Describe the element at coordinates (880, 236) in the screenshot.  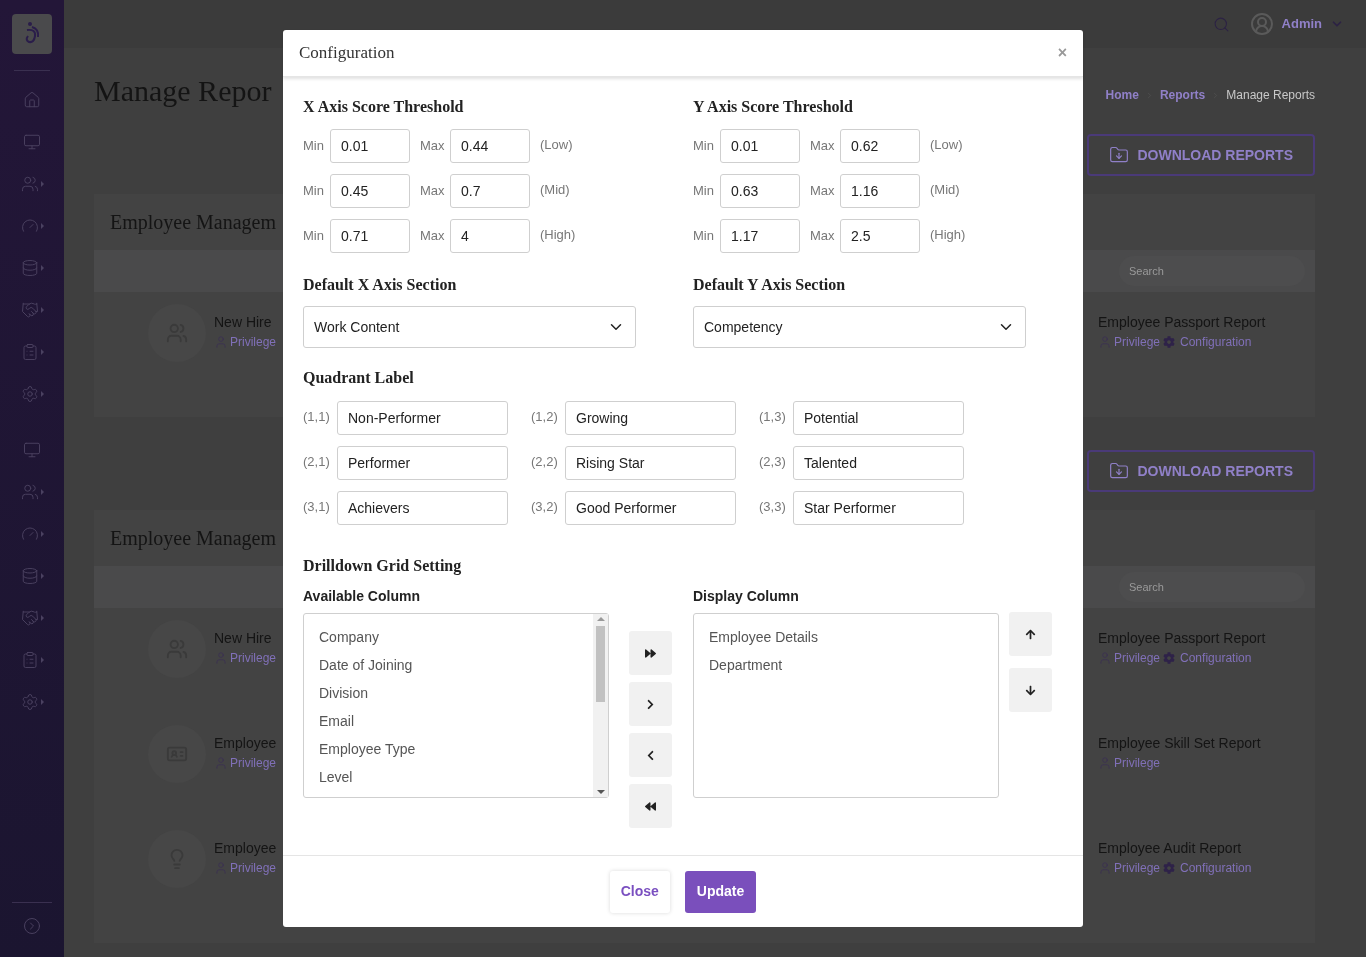
I see `text-field: 2.5` at that location.